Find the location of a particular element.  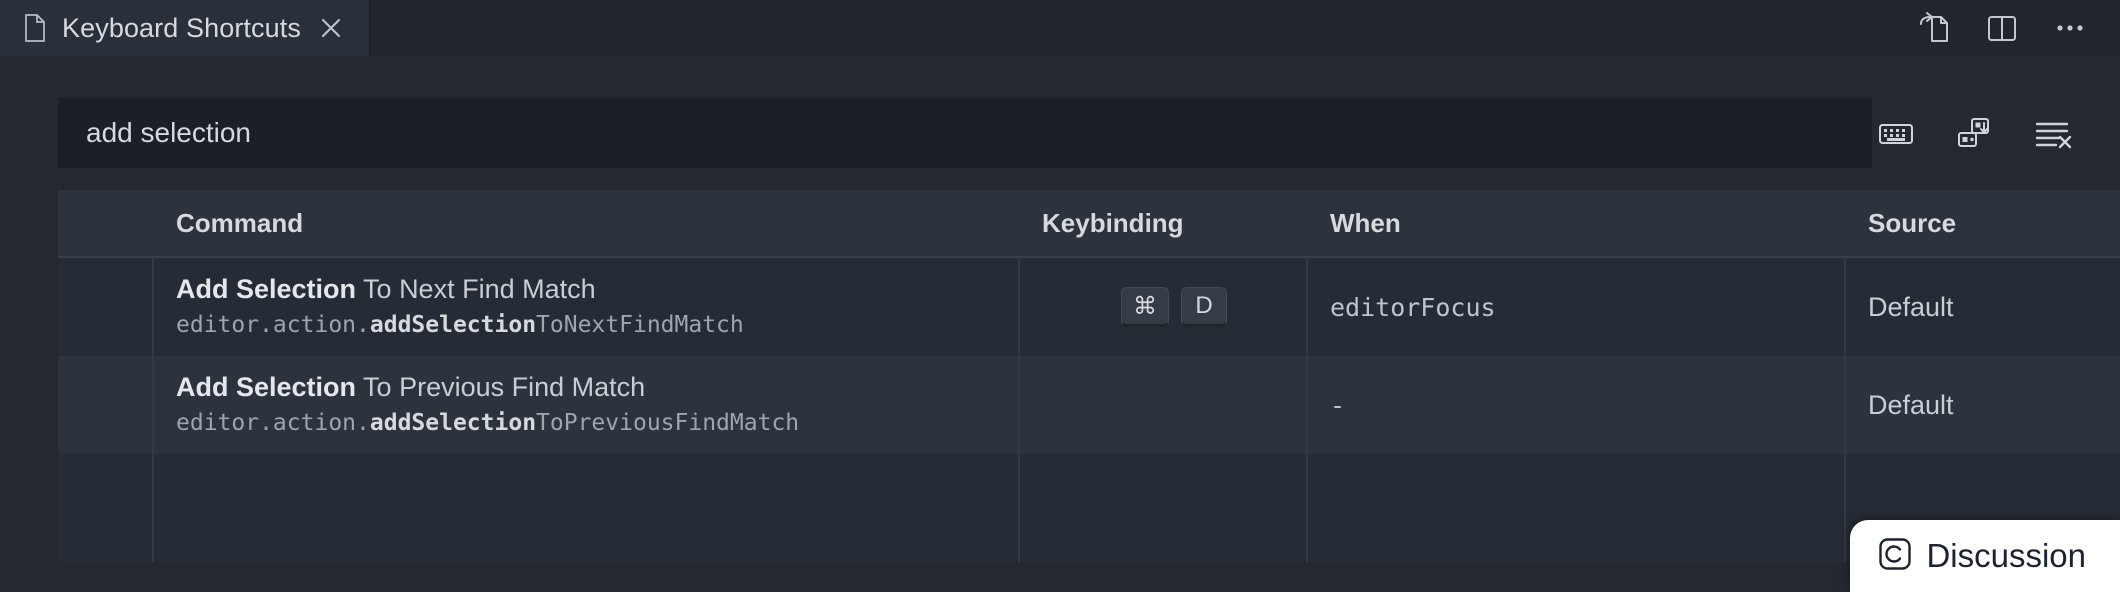

sort-by-precedence-icon is located at coordinates (1974, 133).